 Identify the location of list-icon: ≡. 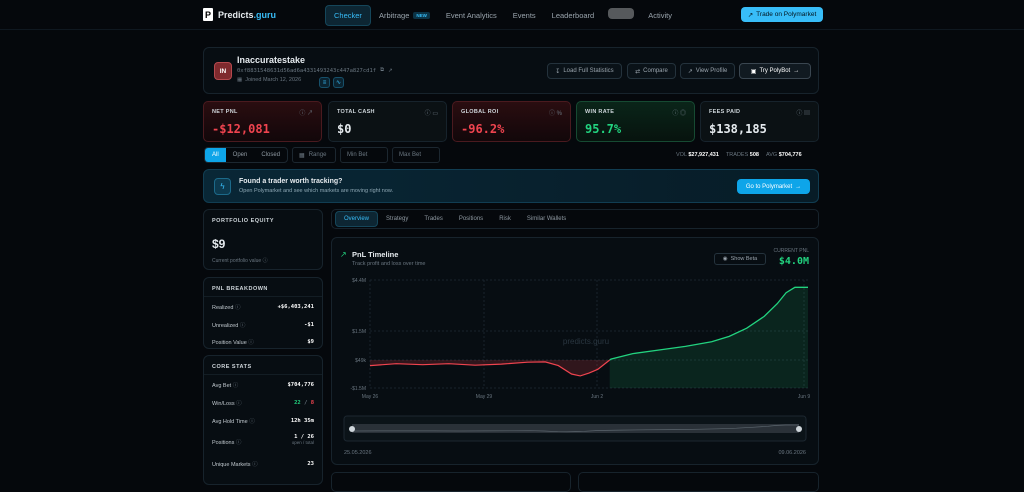
(324, 82).